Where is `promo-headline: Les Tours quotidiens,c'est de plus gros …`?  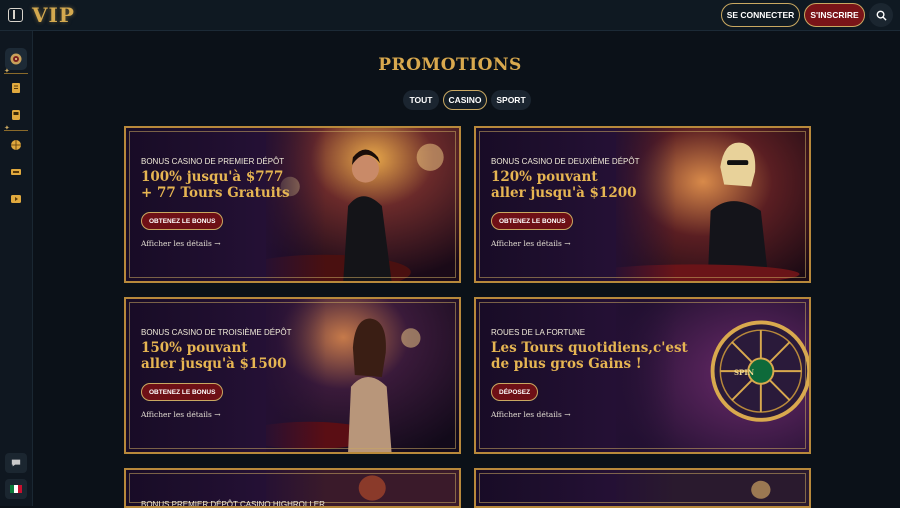
promo-headline: Les Tours quotidiens,c'est de plus gros … is located at coordinates (596, 356).